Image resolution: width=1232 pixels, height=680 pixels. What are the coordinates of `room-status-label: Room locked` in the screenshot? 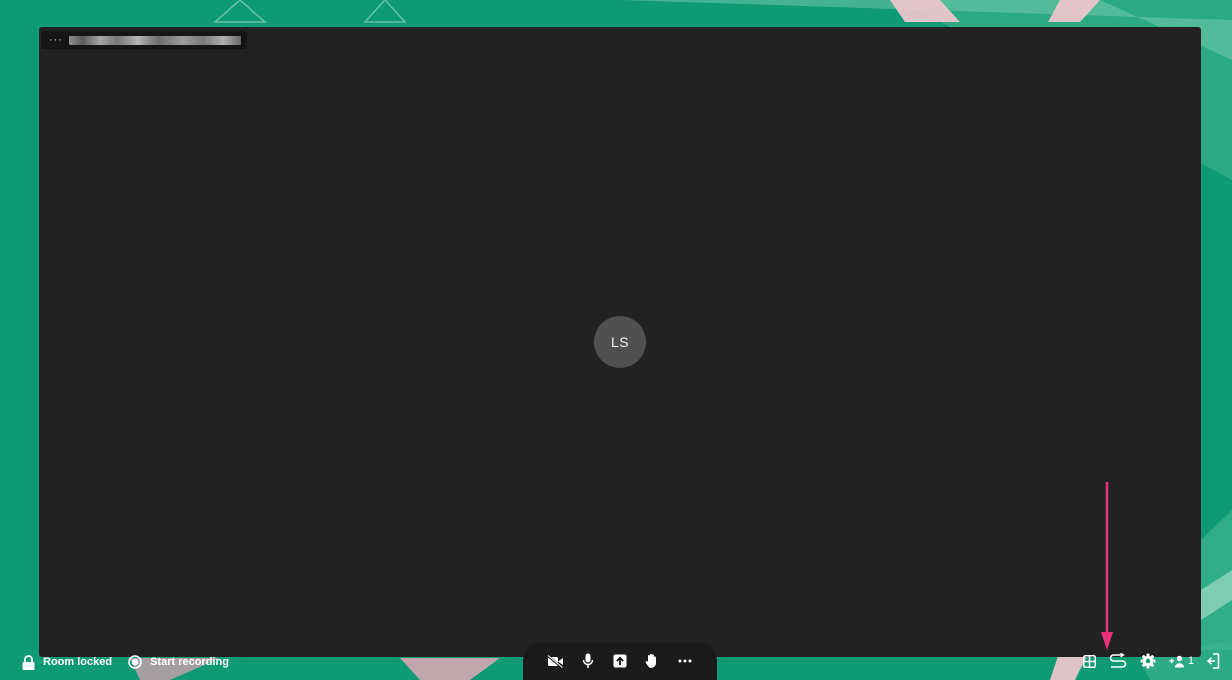 It's located at (78, 662).